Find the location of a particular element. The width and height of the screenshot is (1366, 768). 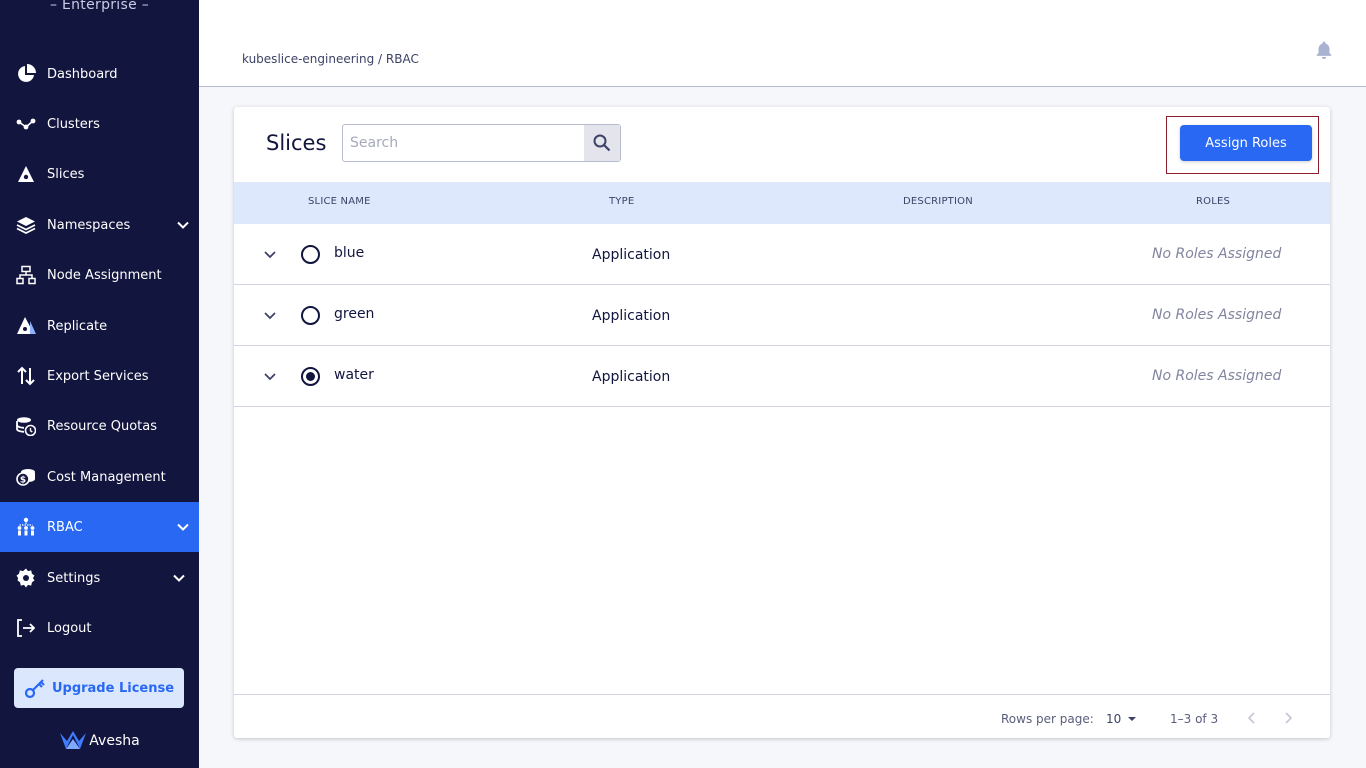

sidebar-item-label: Logout is located at coordinates (69, 628).